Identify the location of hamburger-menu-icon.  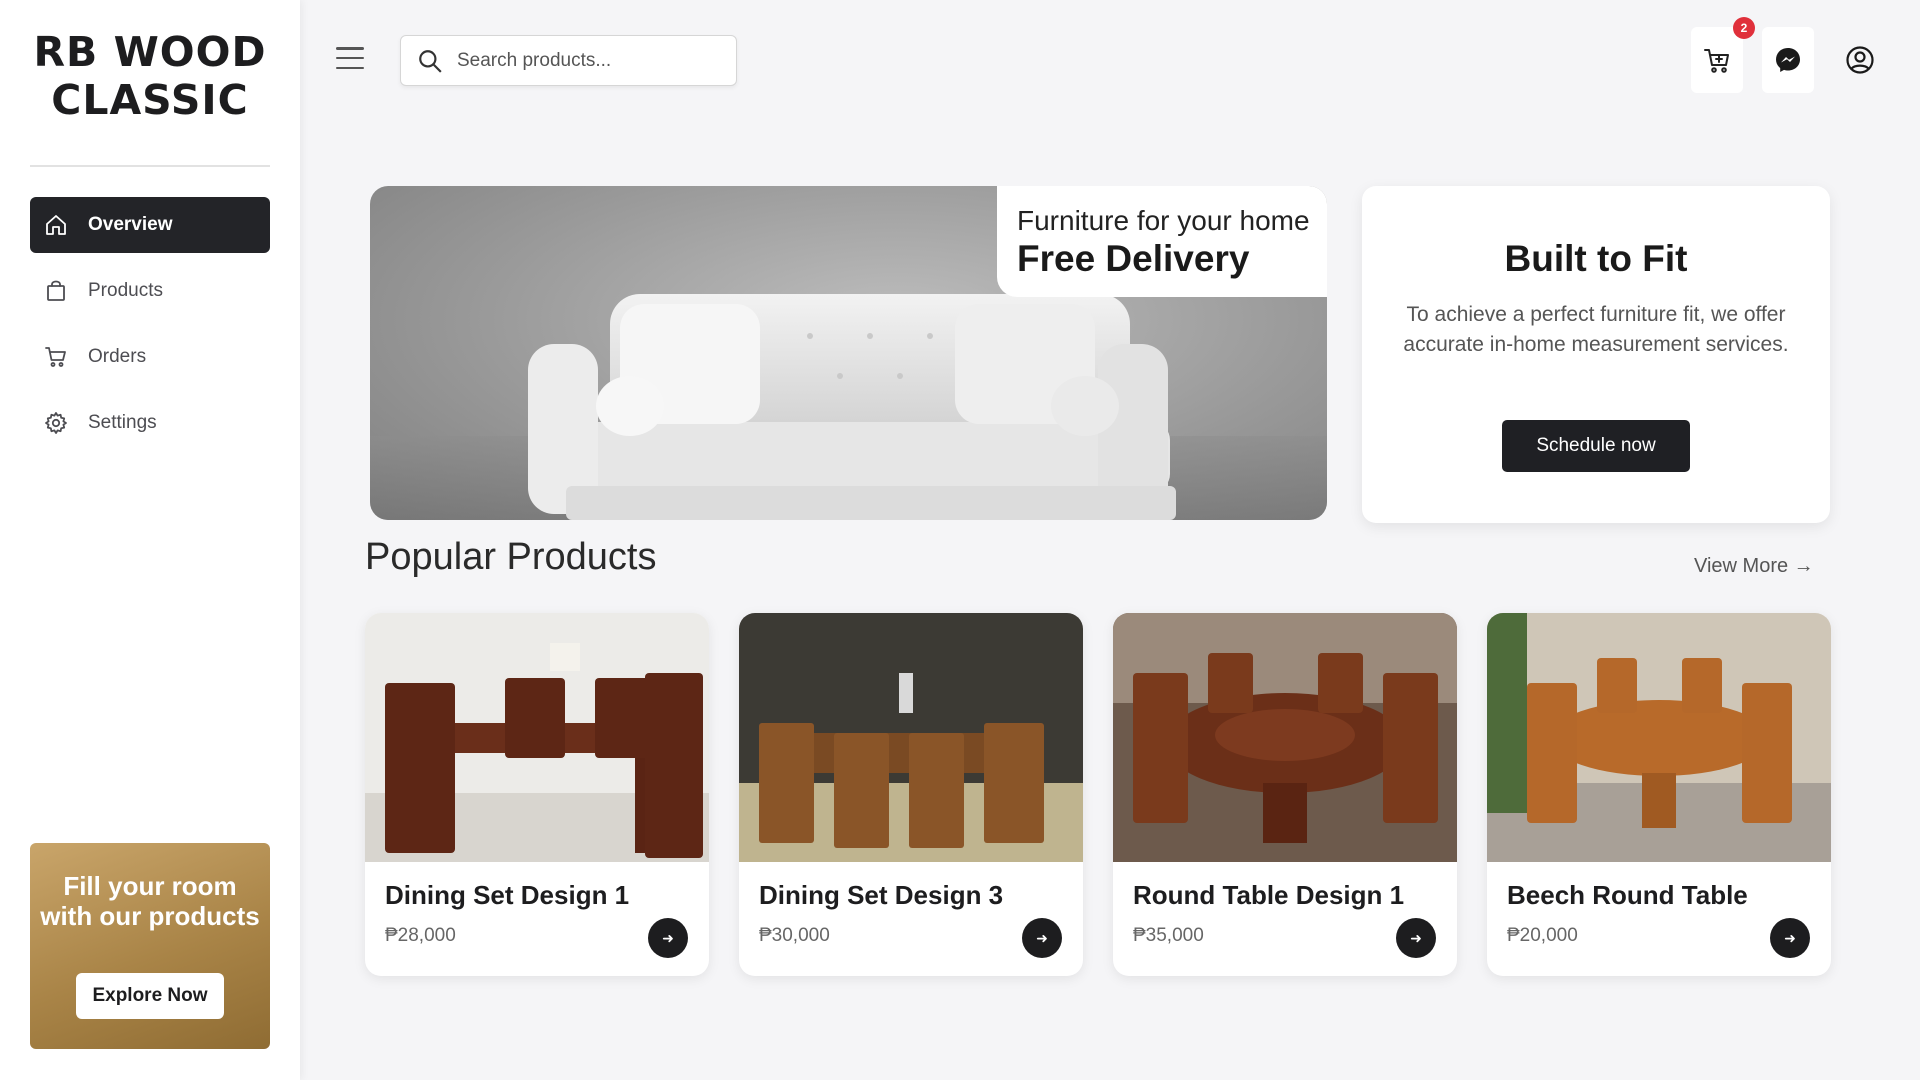
(350, 58).